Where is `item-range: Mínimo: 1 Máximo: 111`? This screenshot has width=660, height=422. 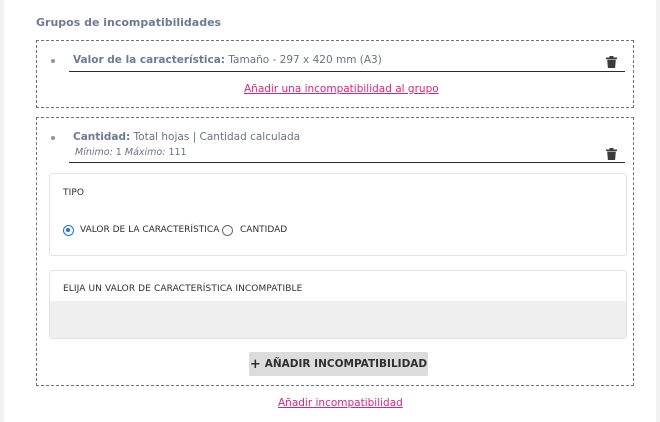 item-range: Mínimo: 1 Máximo: 111 is located at coordinates (131, 152).